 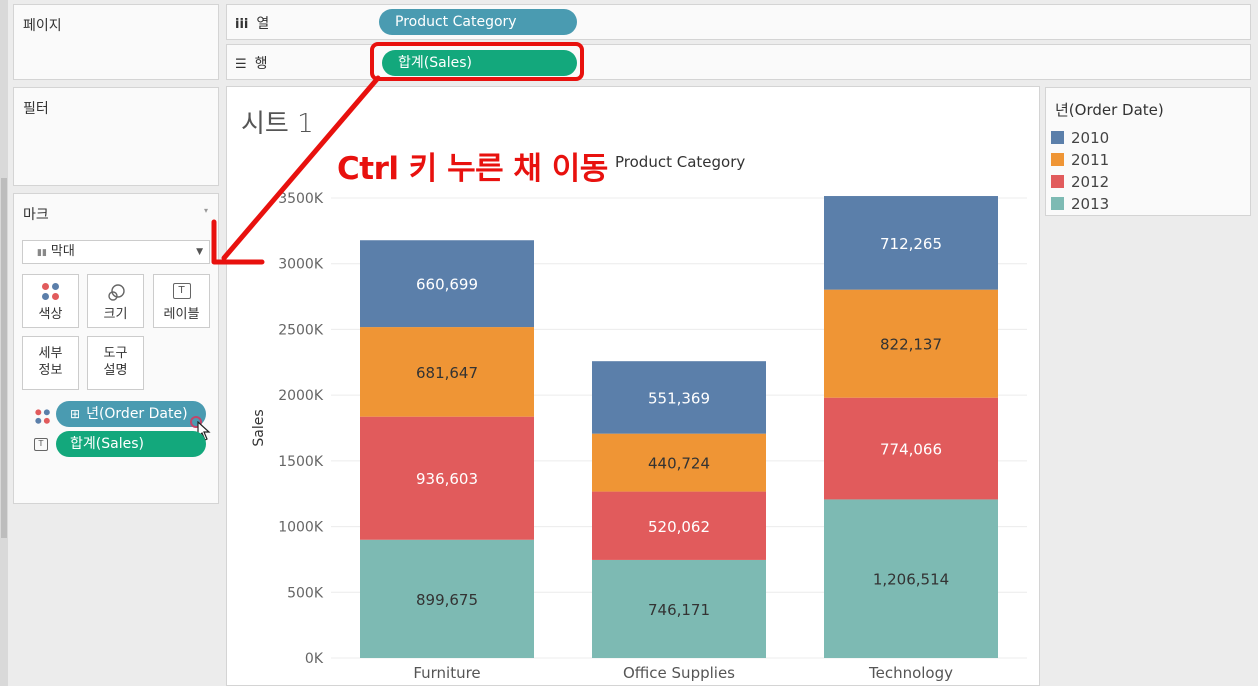 What do you see at coordinates (447, 285) in the screenshot?
I see `data-label: 660,699` at bounding box center [447, 285].